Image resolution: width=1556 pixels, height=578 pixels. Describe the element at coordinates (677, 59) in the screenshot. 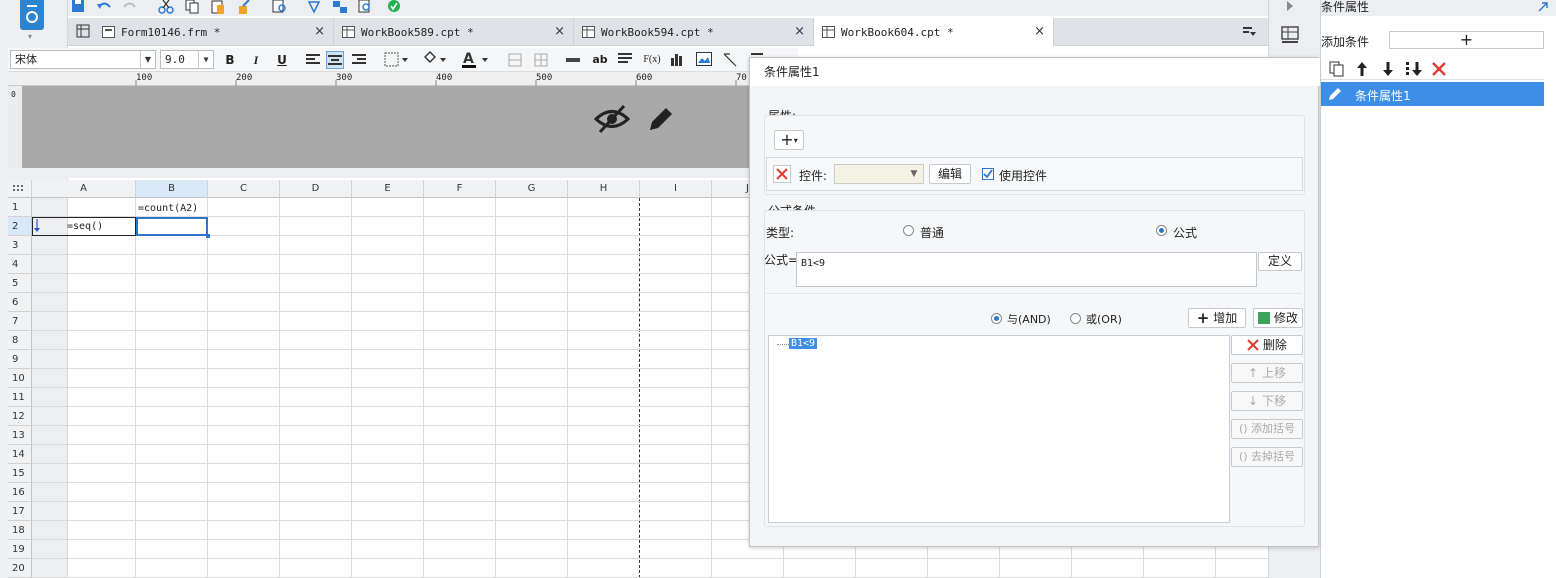

I see `bar-chart-icon` at that location.